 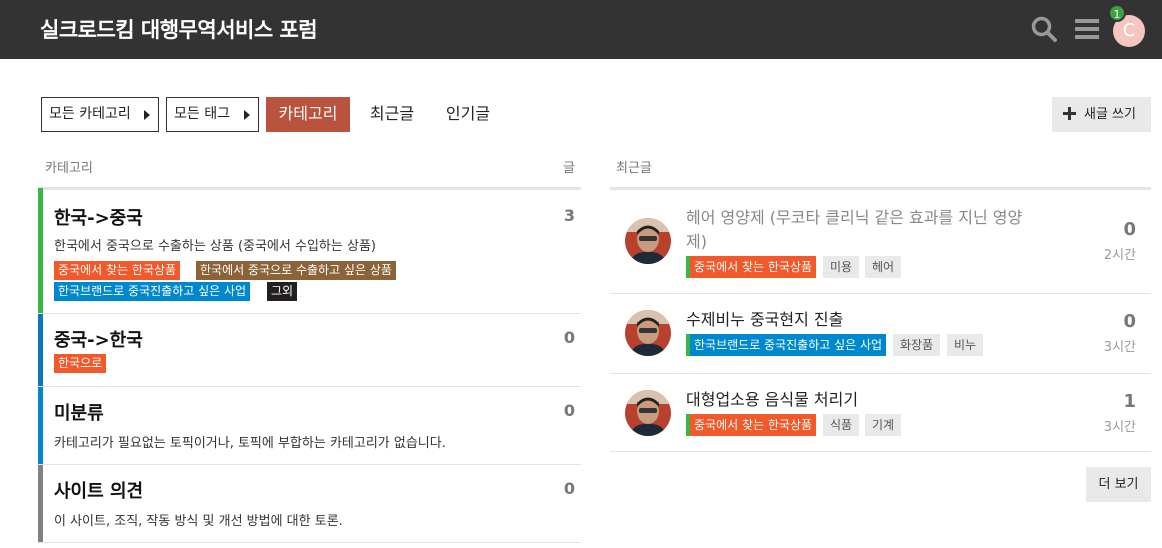 What do you see at coordinates (883, 267) in the screenshot?
I see `topic-tag: 헤어` at bounding box center [883, 267].